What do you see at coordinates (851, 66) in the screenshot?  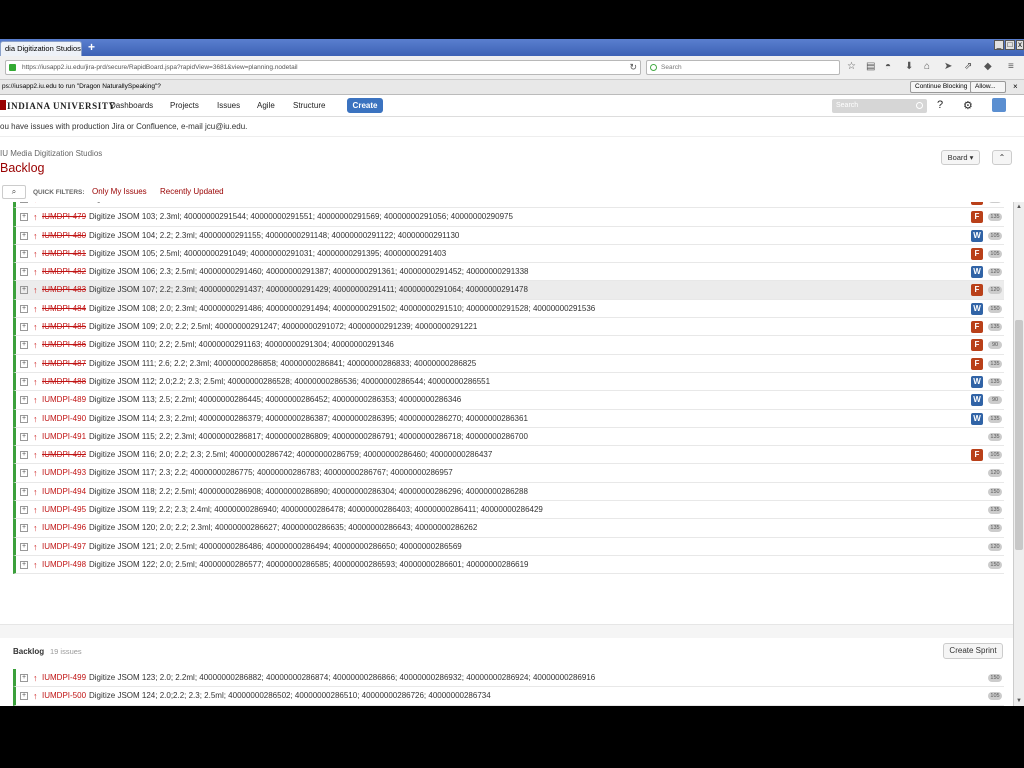 I see `star-icon: ☆` at bounding box center [851, 66].